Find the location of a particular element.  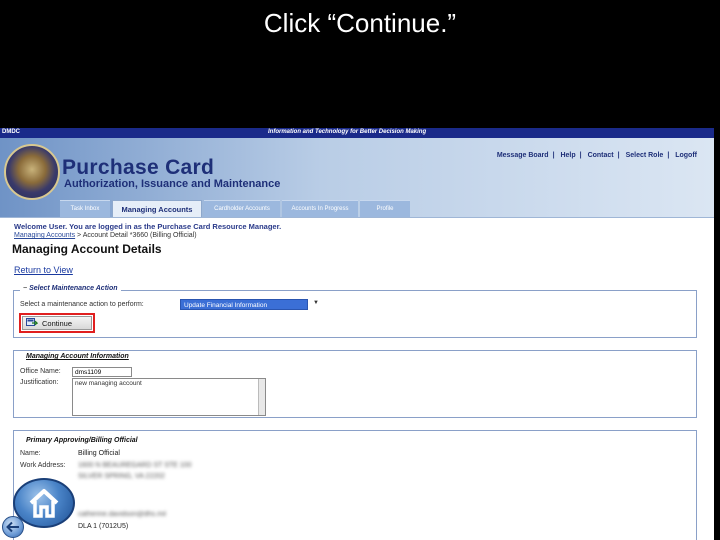

page-title: Managing Account Details is located at coordinates (87, 249).